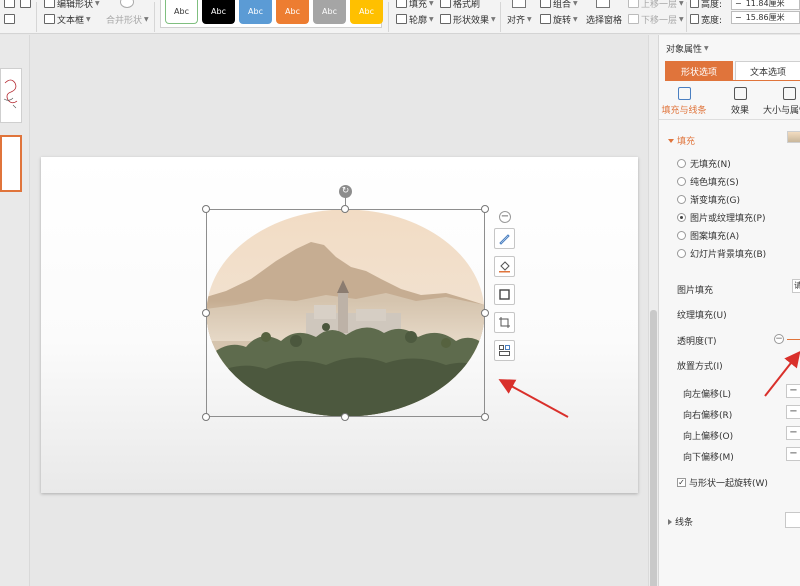 This screenshot has height=586, width=800. I want to click on format-painter-label: 格式刷, so click(467, 5).